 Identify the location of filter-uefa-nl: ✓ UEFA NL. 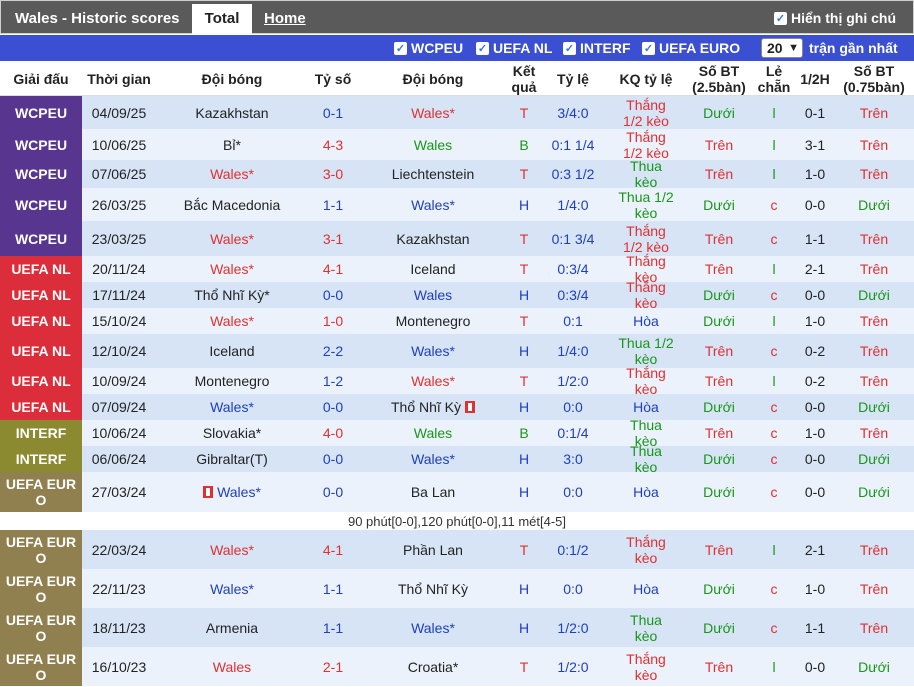
(514, 48).